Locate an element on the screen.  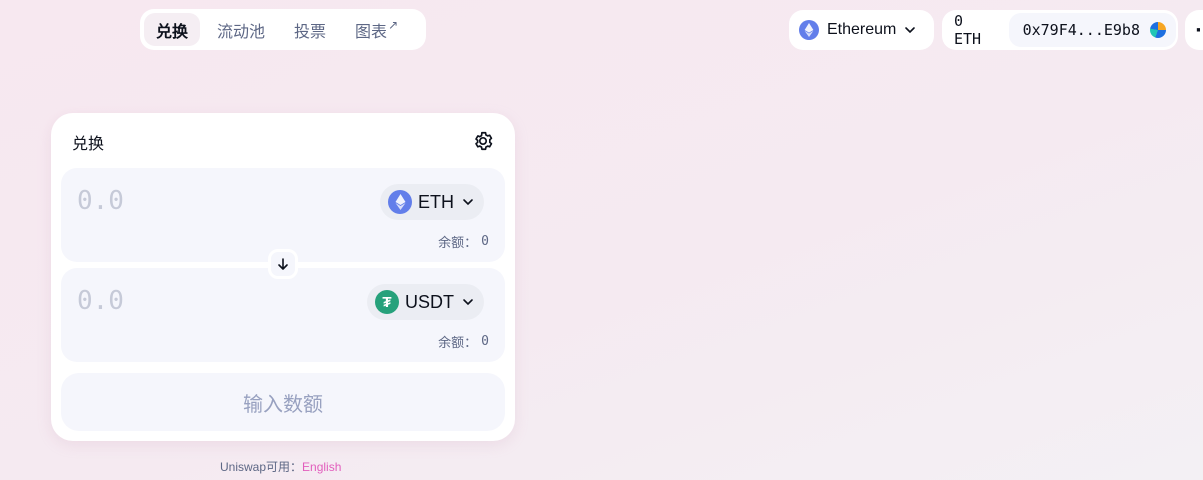
network-selector-button: Ethereum is located at coordinates (861, 30).